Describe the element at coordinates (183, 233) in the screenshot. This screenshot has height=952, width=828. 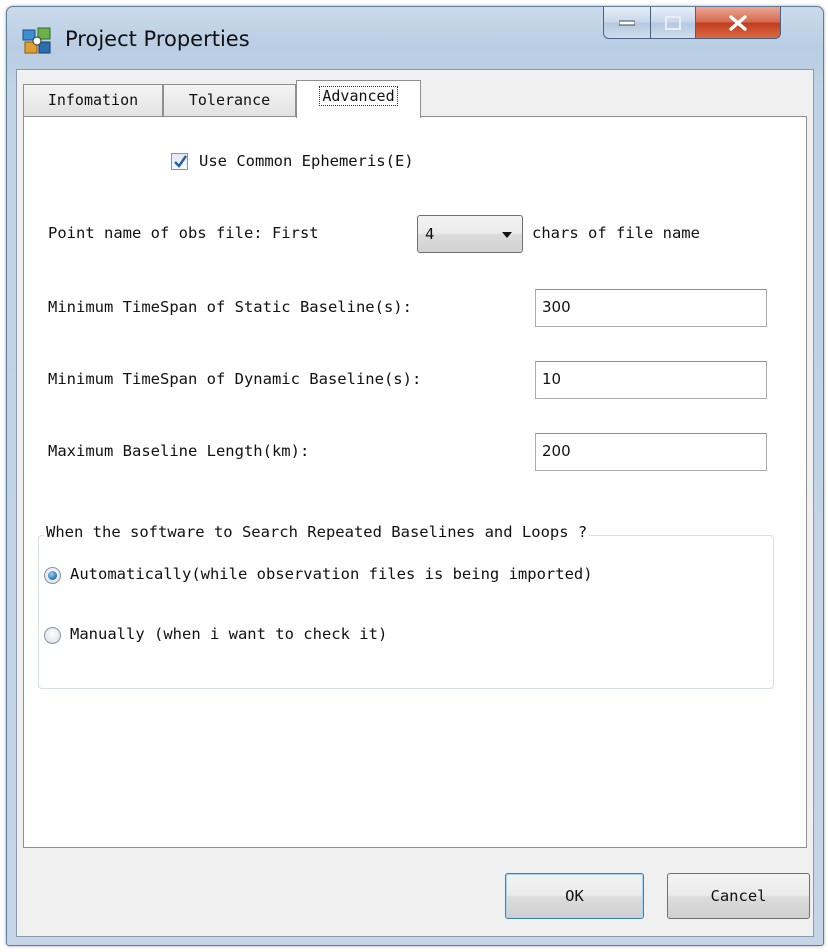
I see `point-name-prefix-label: Point name of obs file: First` at that location.